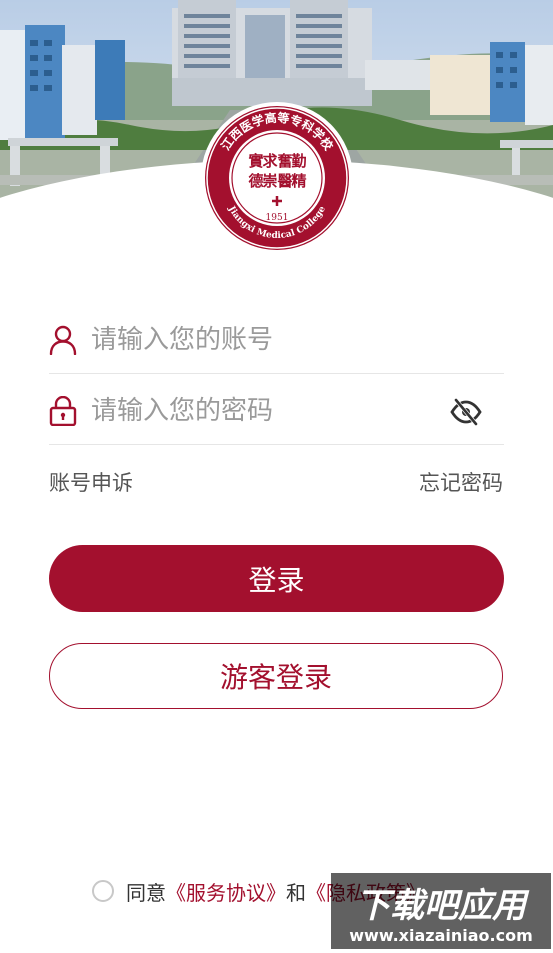 Image resolution: width=553 pixels, height=953 pixels. What do you see at coordinates (296, 892) in the screenshot?
I see `agreement-and: 和` at bounding box center [296, 892].